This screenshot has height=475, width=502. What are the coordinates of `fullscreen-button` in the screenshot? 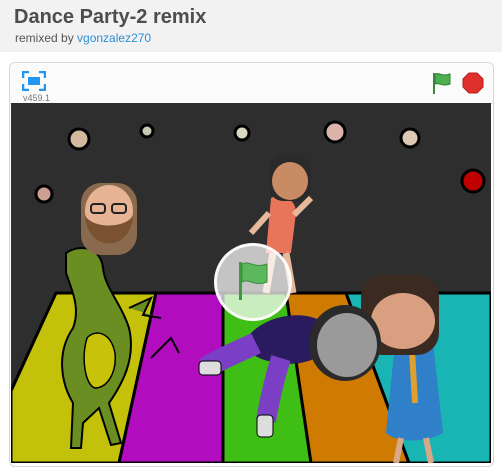 It's located at (34, 81).